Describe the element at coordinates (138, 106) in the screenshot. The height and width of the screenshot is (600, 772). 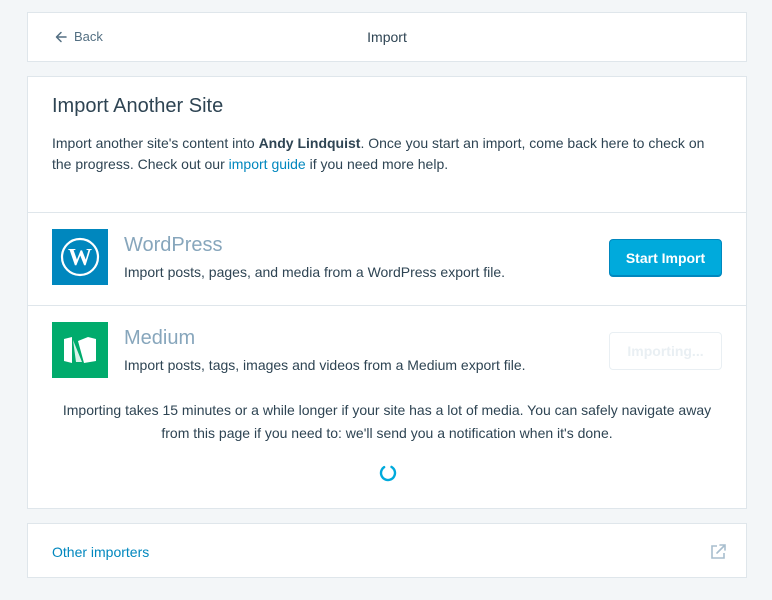
I see `section-heading: Import Another Site` at that location.